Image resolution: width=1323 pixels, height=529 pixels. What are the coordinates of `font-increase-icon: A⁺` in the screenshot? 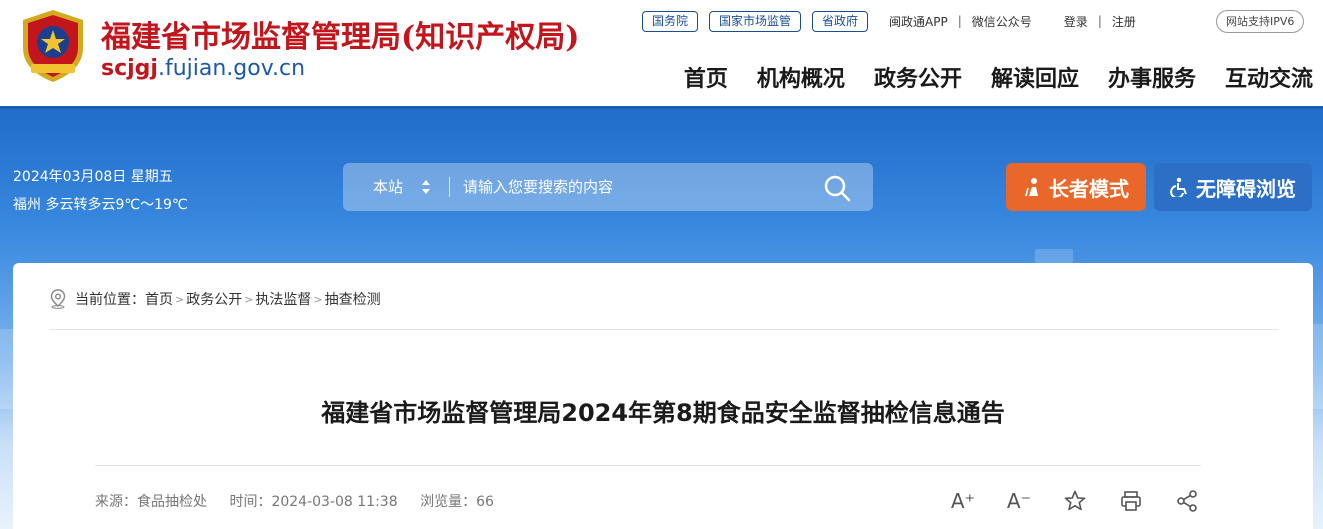 It's located at (963, 501).